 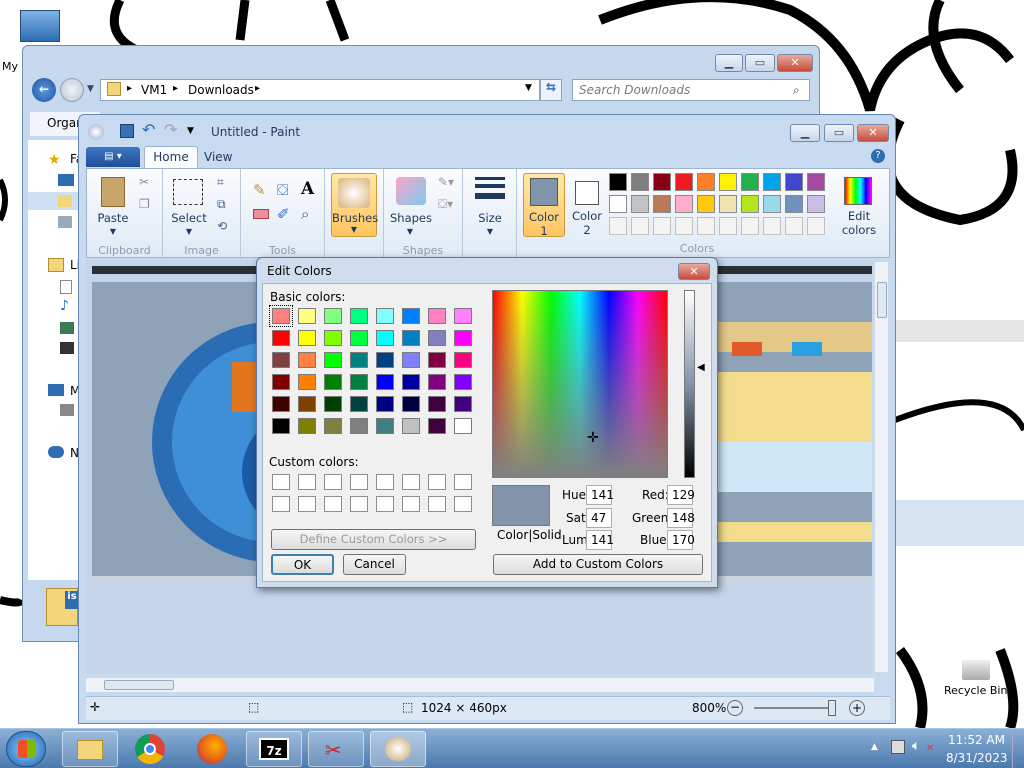 What do you see at coordinates (40, 26) in the screenshot?
I see `my-computer-icon` at bounding box center [40, 26].